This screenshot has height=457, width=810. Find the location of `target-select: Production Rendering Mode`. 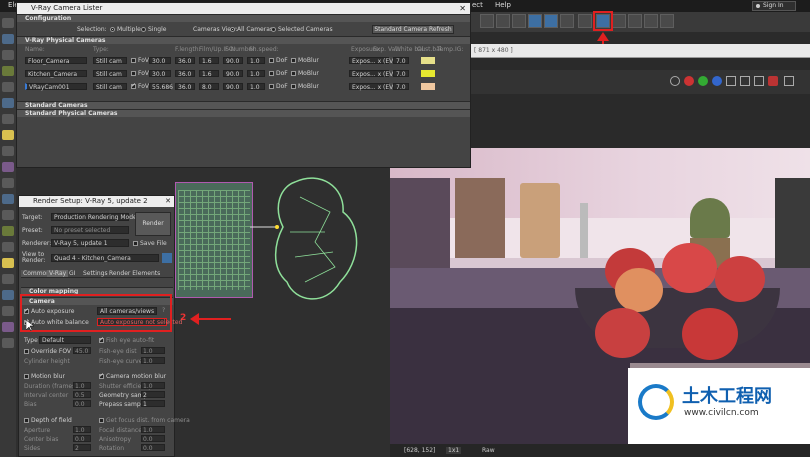

target-select: Production Rendering Mode is located at coordinates (94, 217).